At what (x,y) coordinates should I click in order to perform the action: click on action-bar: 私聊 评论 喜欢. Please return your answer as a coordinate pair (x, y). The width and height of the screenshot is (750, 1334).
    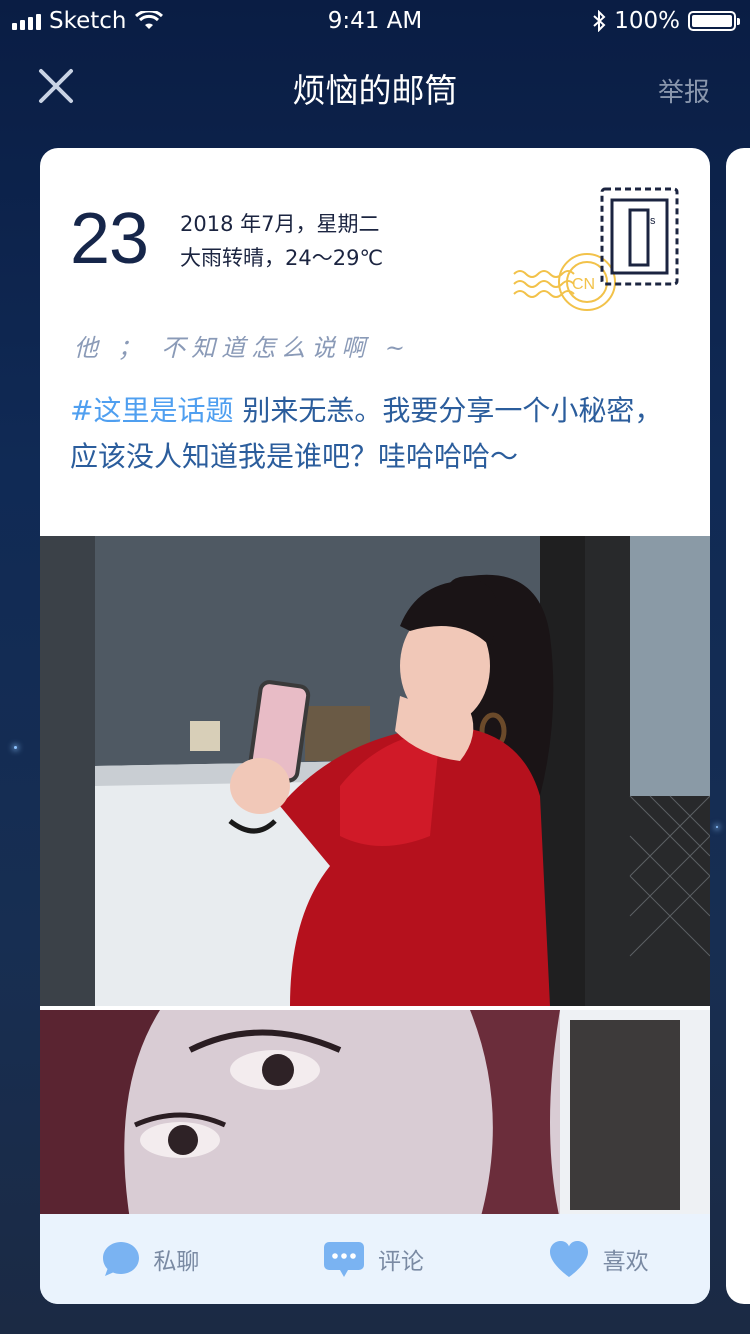
    Looking at the image, I should click on (375, 1259).